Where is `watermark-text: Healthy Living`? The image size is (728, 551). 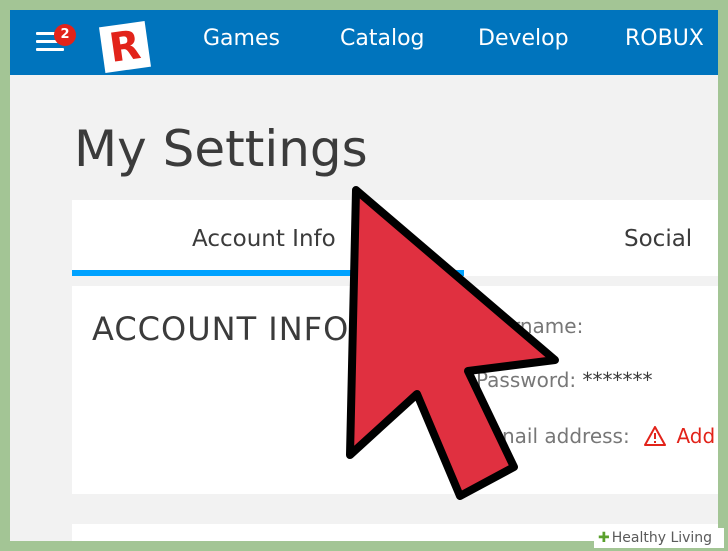
watermark-text: Healthy Living is located at coordinates (662, 538).